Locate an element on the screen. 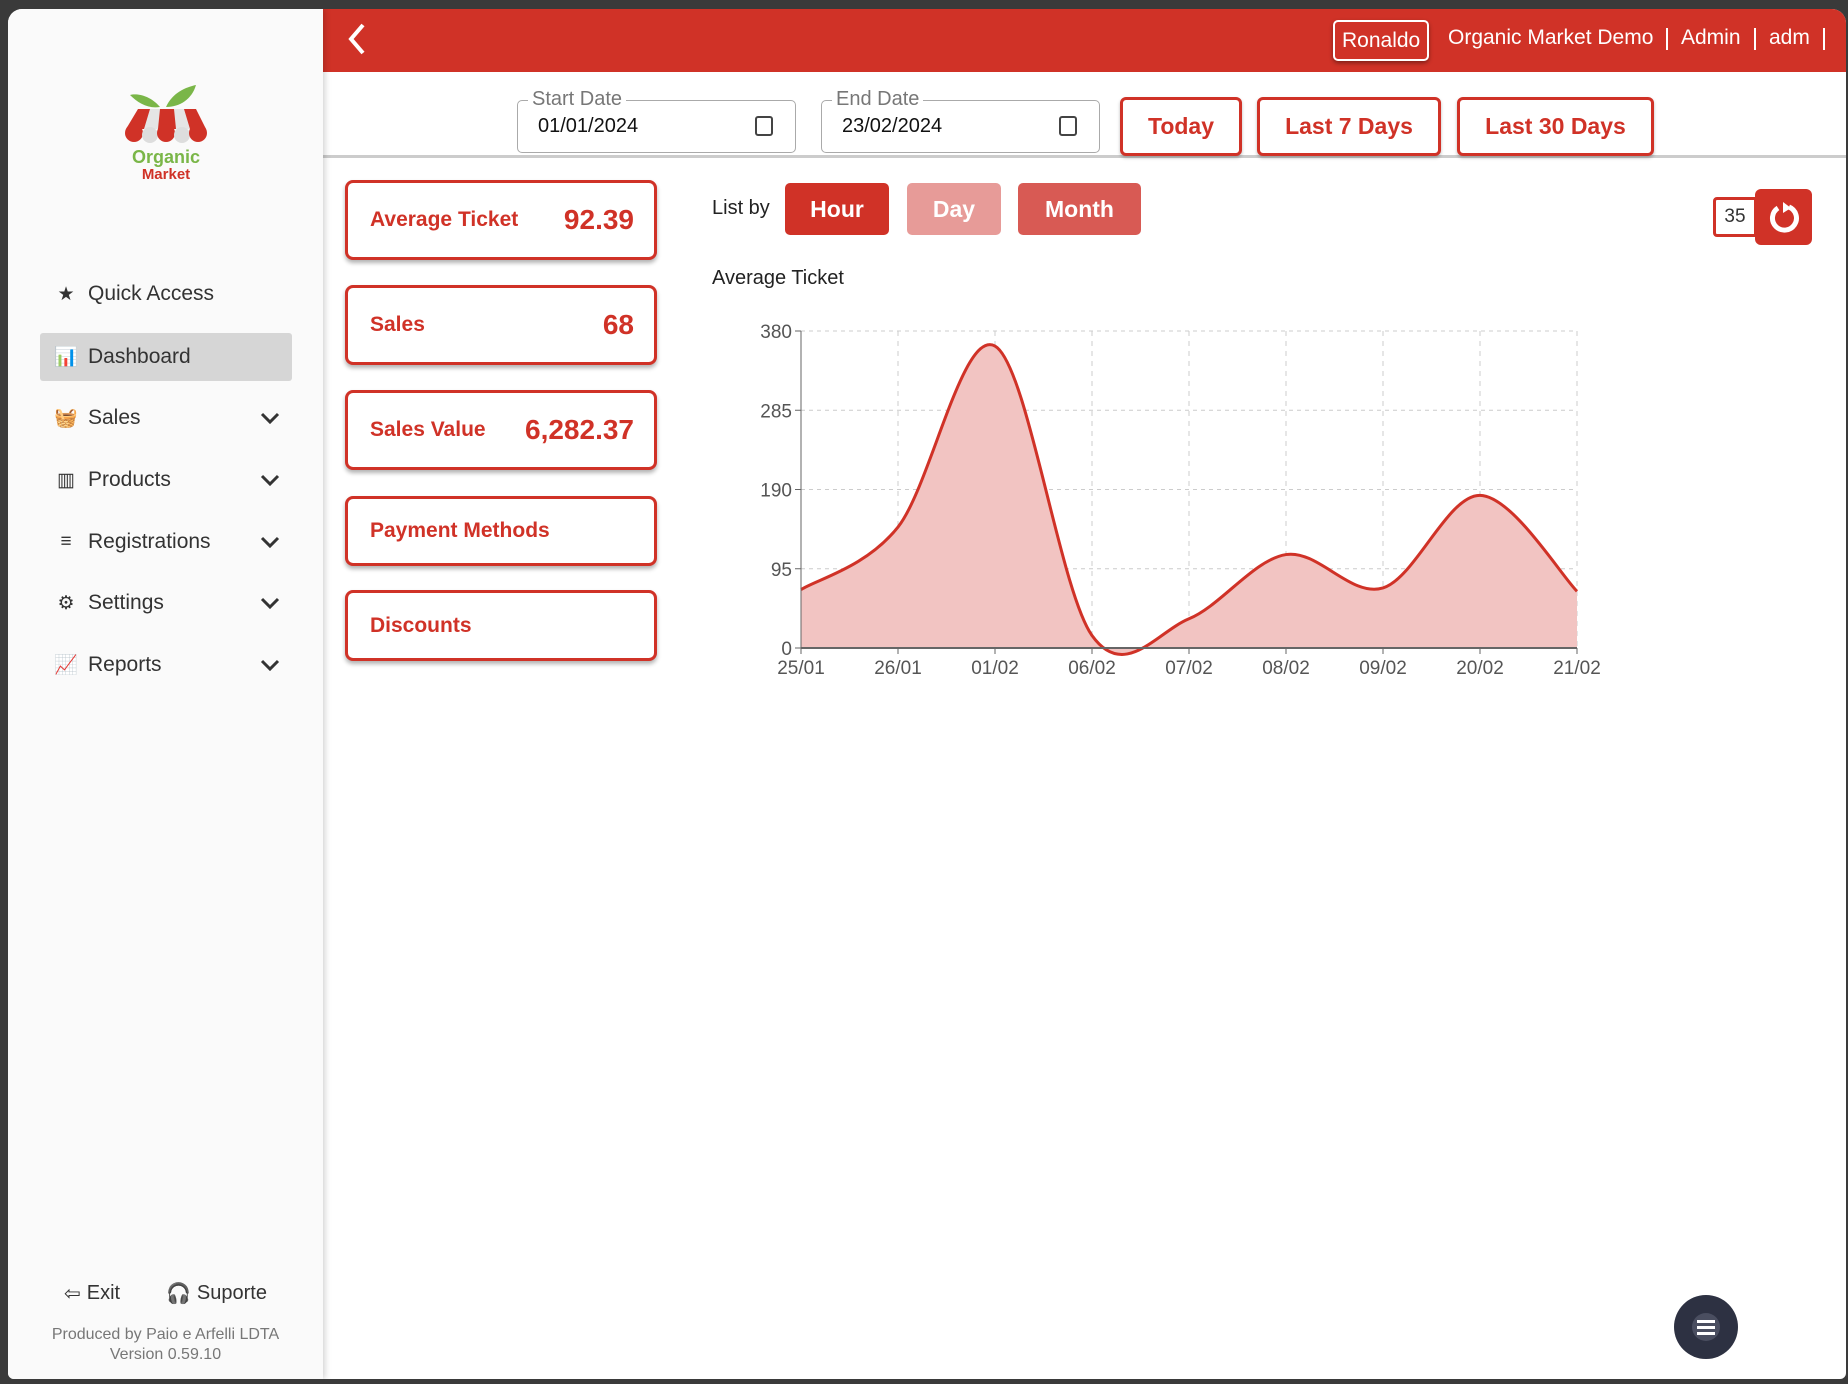 The image size is (1848, 1384). star-icon: ★ is located at coordinates (66, 294).